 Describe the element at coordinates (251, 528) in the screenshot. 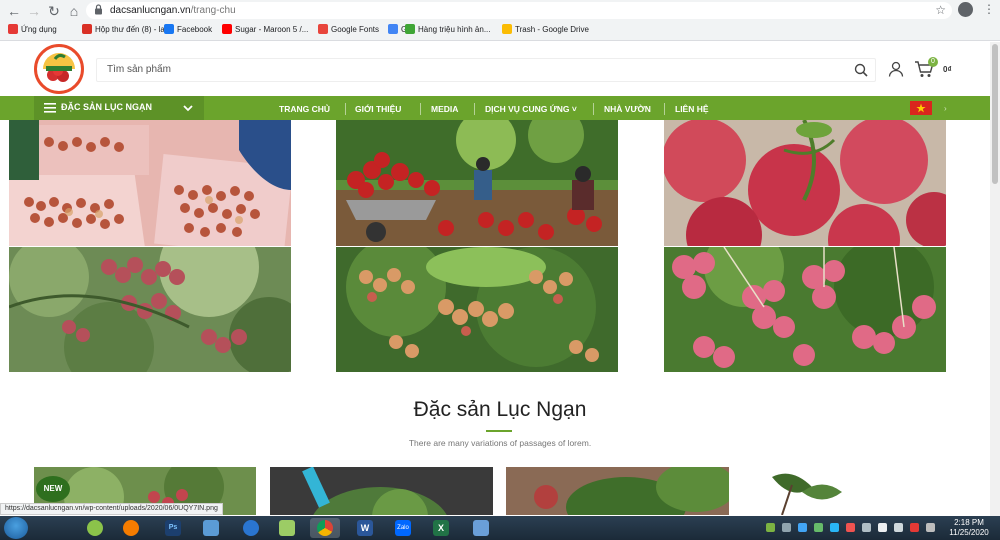

I see `taskbar-ie-icon` at that location.